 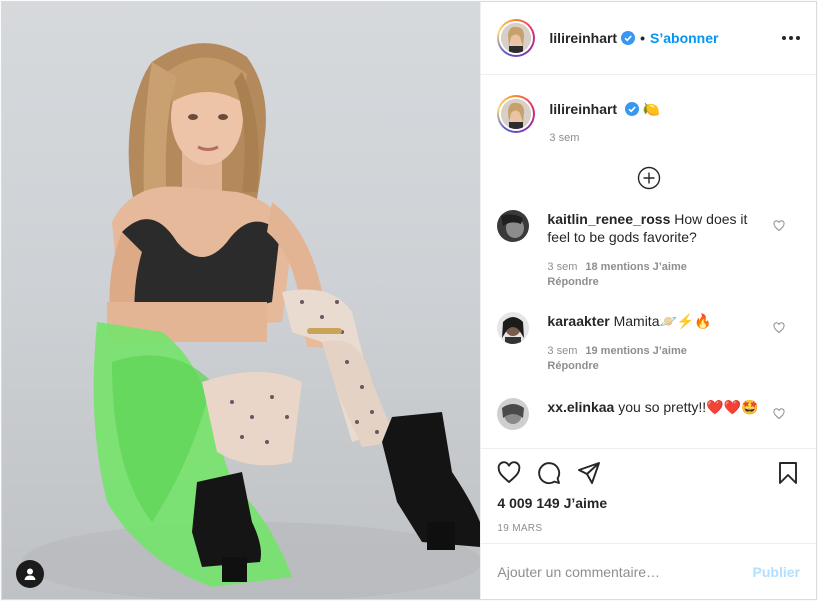 What do you see at coordinates (651, 109) in the screenshot?
I see `caption-text: 🍋` at bounding box center [651, 109].